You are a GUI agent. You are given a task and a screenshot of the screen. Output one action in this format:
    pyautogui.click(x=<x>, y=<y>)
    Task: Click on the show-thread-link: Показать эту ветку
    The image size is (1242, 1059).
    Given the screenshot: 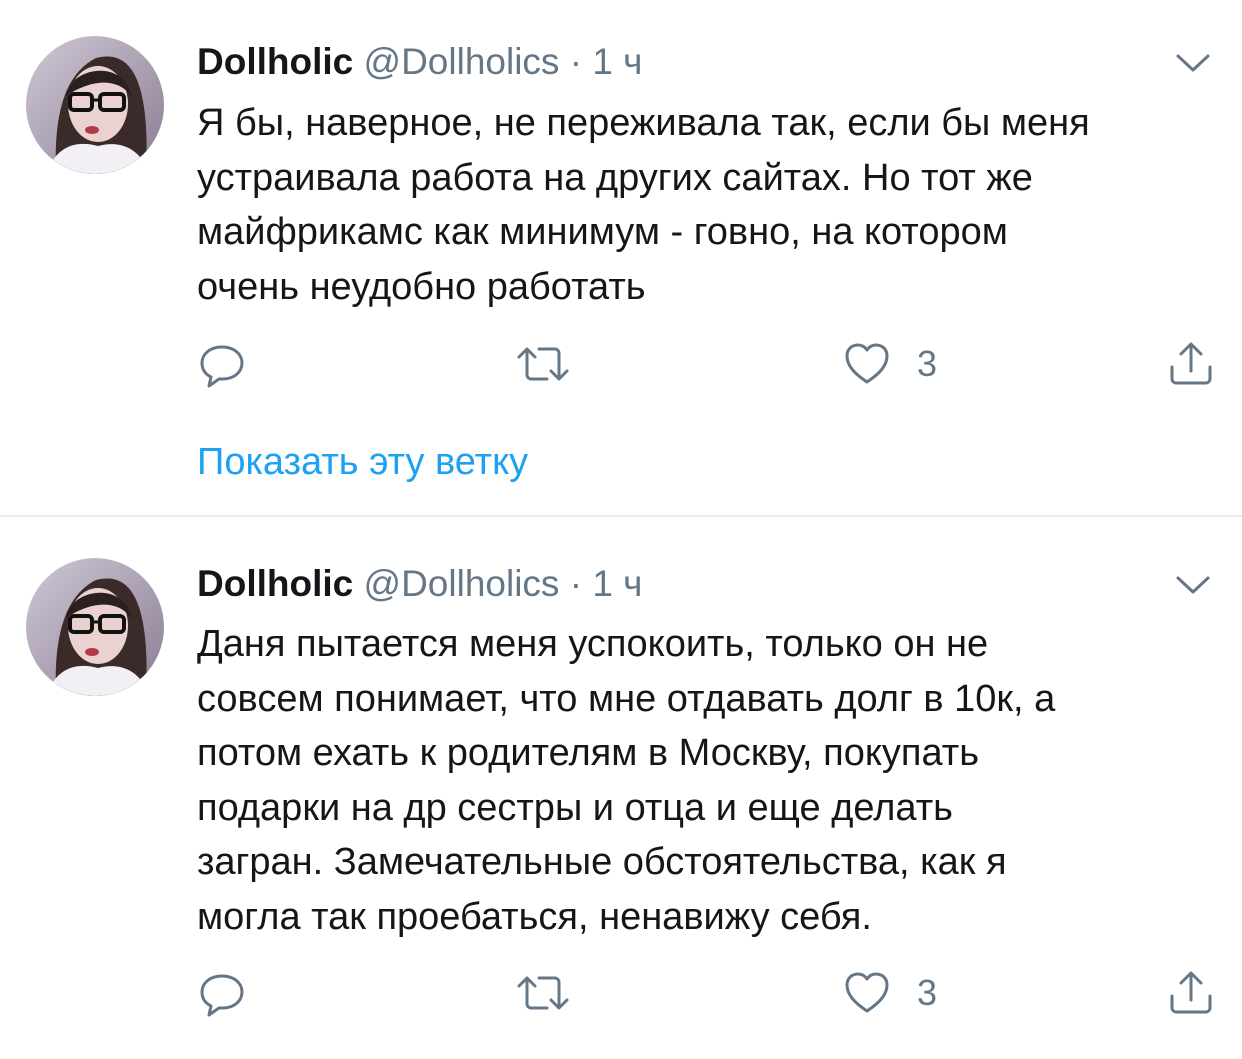 What is the action you would take?
    pyautogui.click(x=362, y=462)
    